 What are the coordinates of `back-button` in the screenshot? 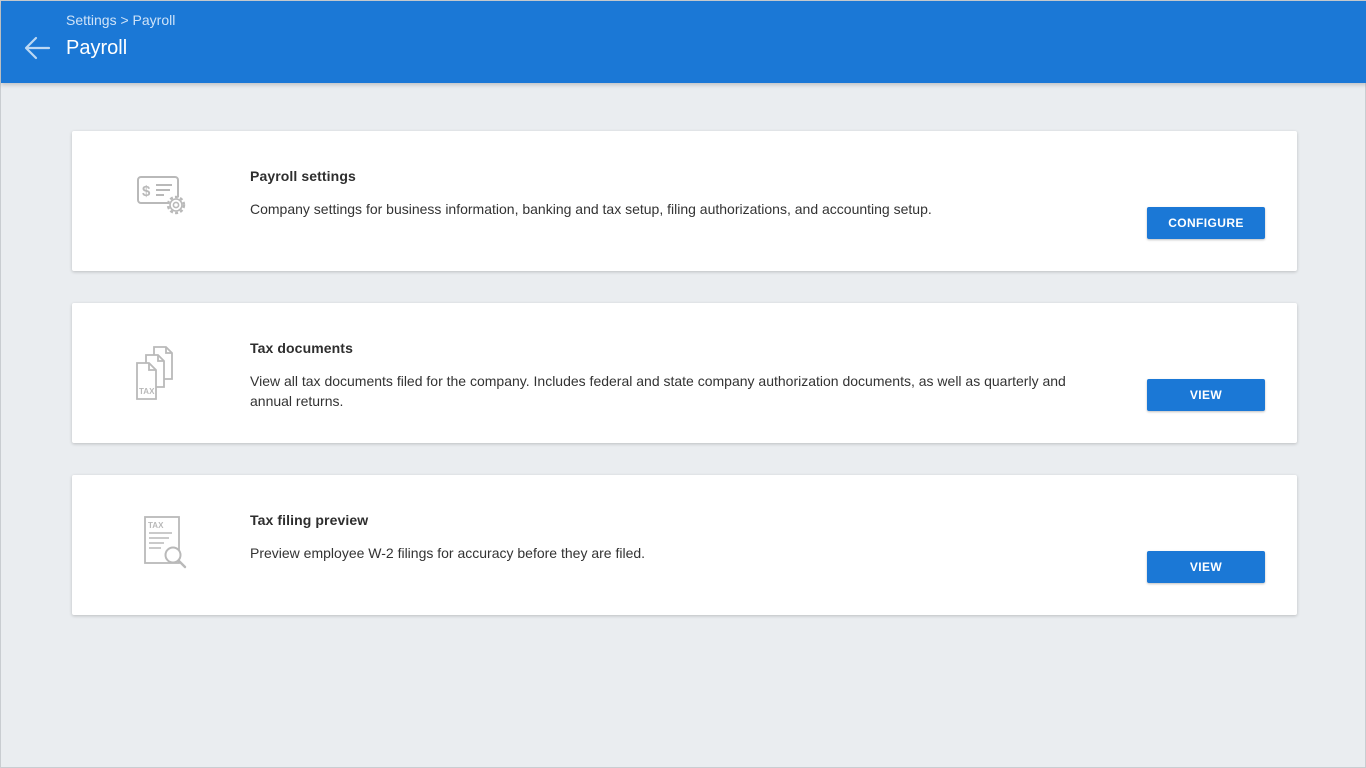 It's located at (37, 48).